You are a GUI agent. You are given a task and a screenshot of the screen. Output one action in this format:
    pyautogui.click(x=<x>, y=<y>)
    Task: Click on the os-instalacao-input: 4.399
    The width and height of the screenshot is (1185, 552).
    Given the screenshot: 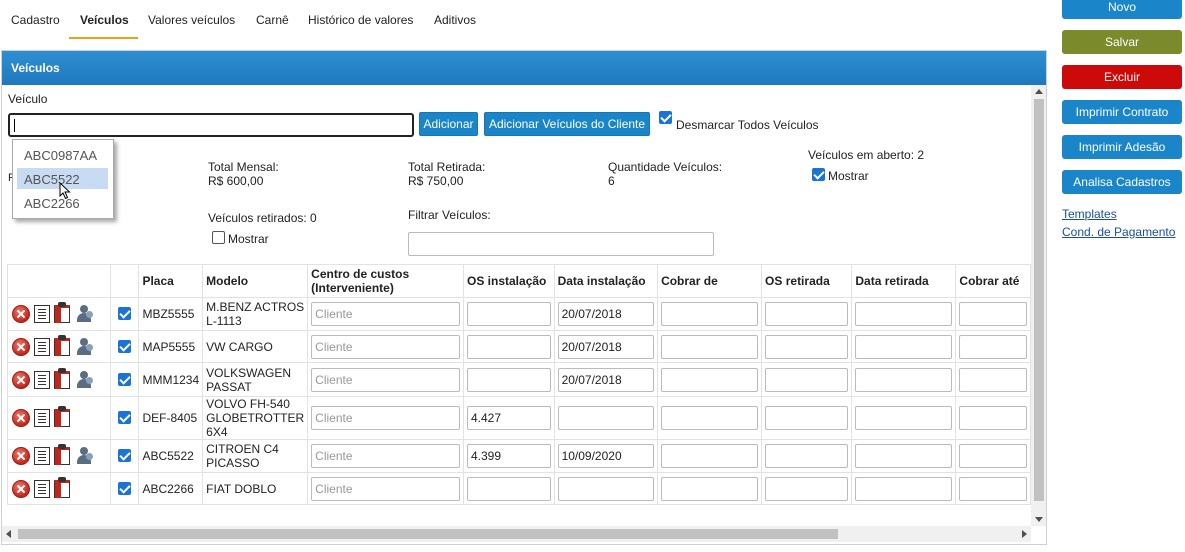 What is the action you would take?
    pyautogui.click(x=509, y=456)
    